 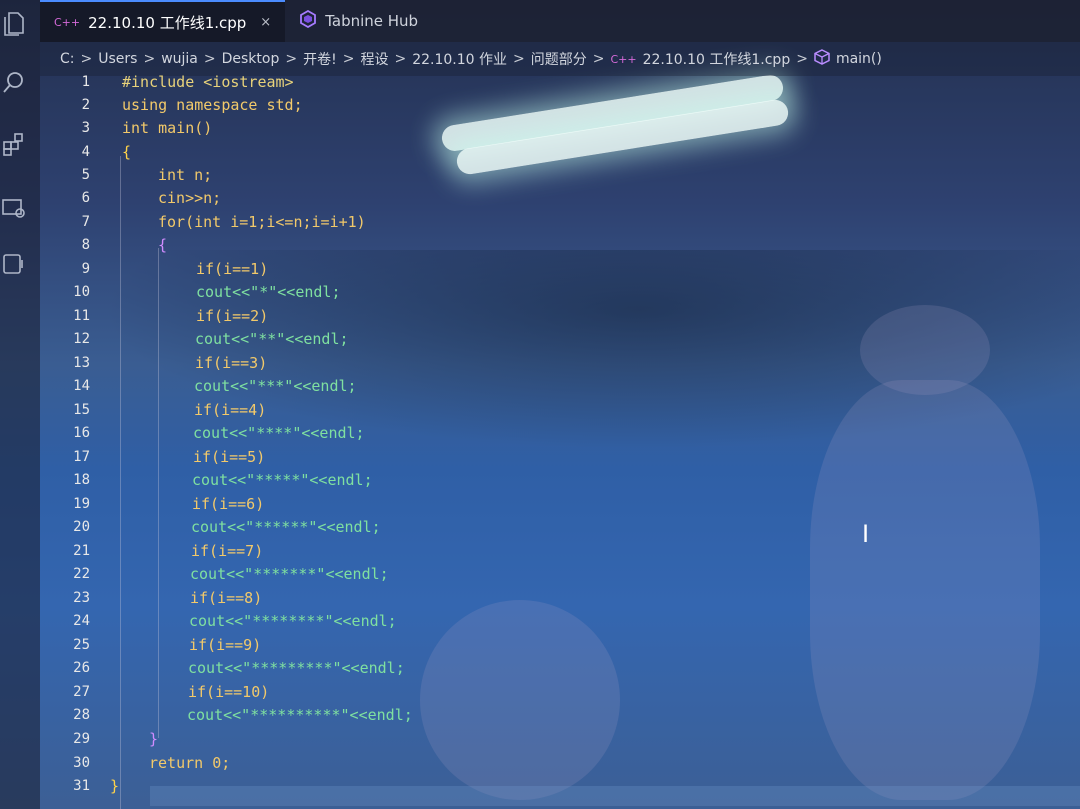 What do you see at coordinates (85, 151) in the screenshot?
I see `line-number: 4` at bounding box center [85, 151].